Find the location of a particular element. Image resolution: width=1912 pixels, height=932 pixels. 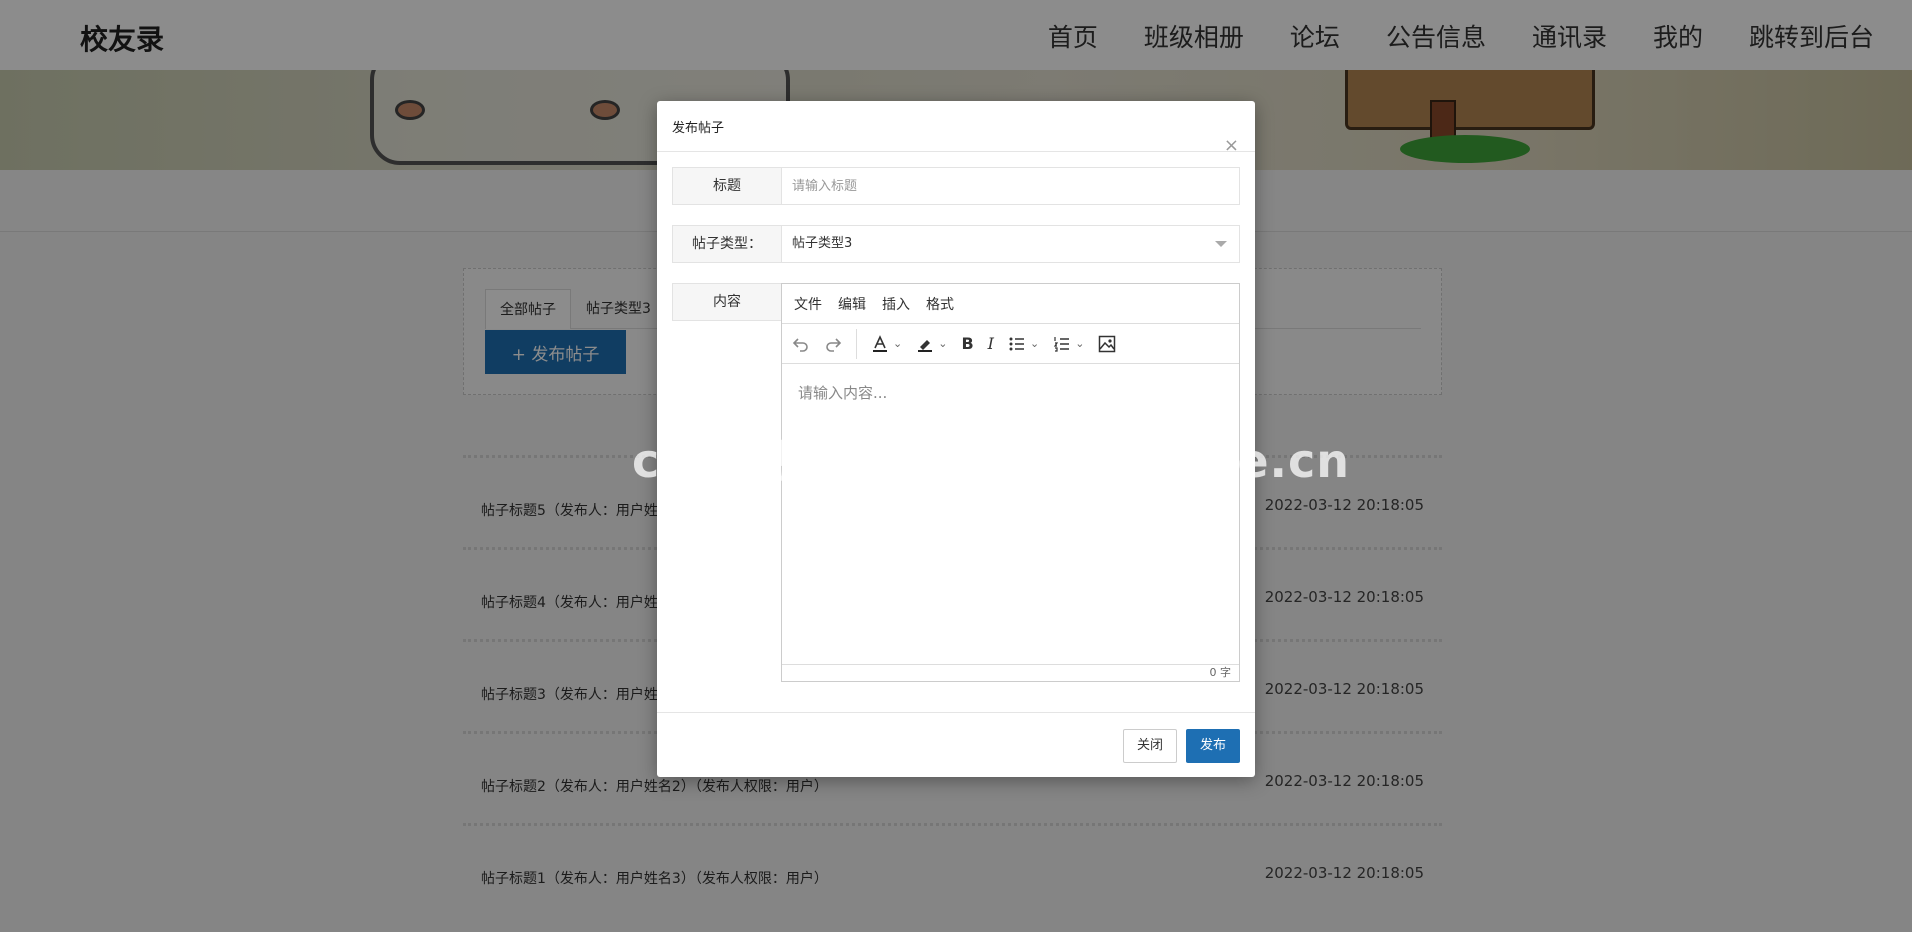

italic-icon: I is located at coordinates (991, 343).